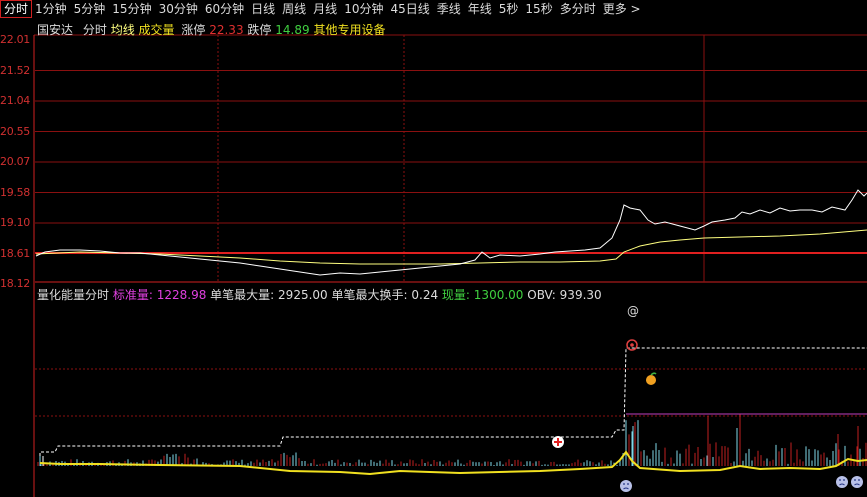 This screenshot has width=867, height=497. What do you see at coordinates (226, 30) in the screenshot?
I see `limit-up-value: 22.33` at bounding box center [226, 30].